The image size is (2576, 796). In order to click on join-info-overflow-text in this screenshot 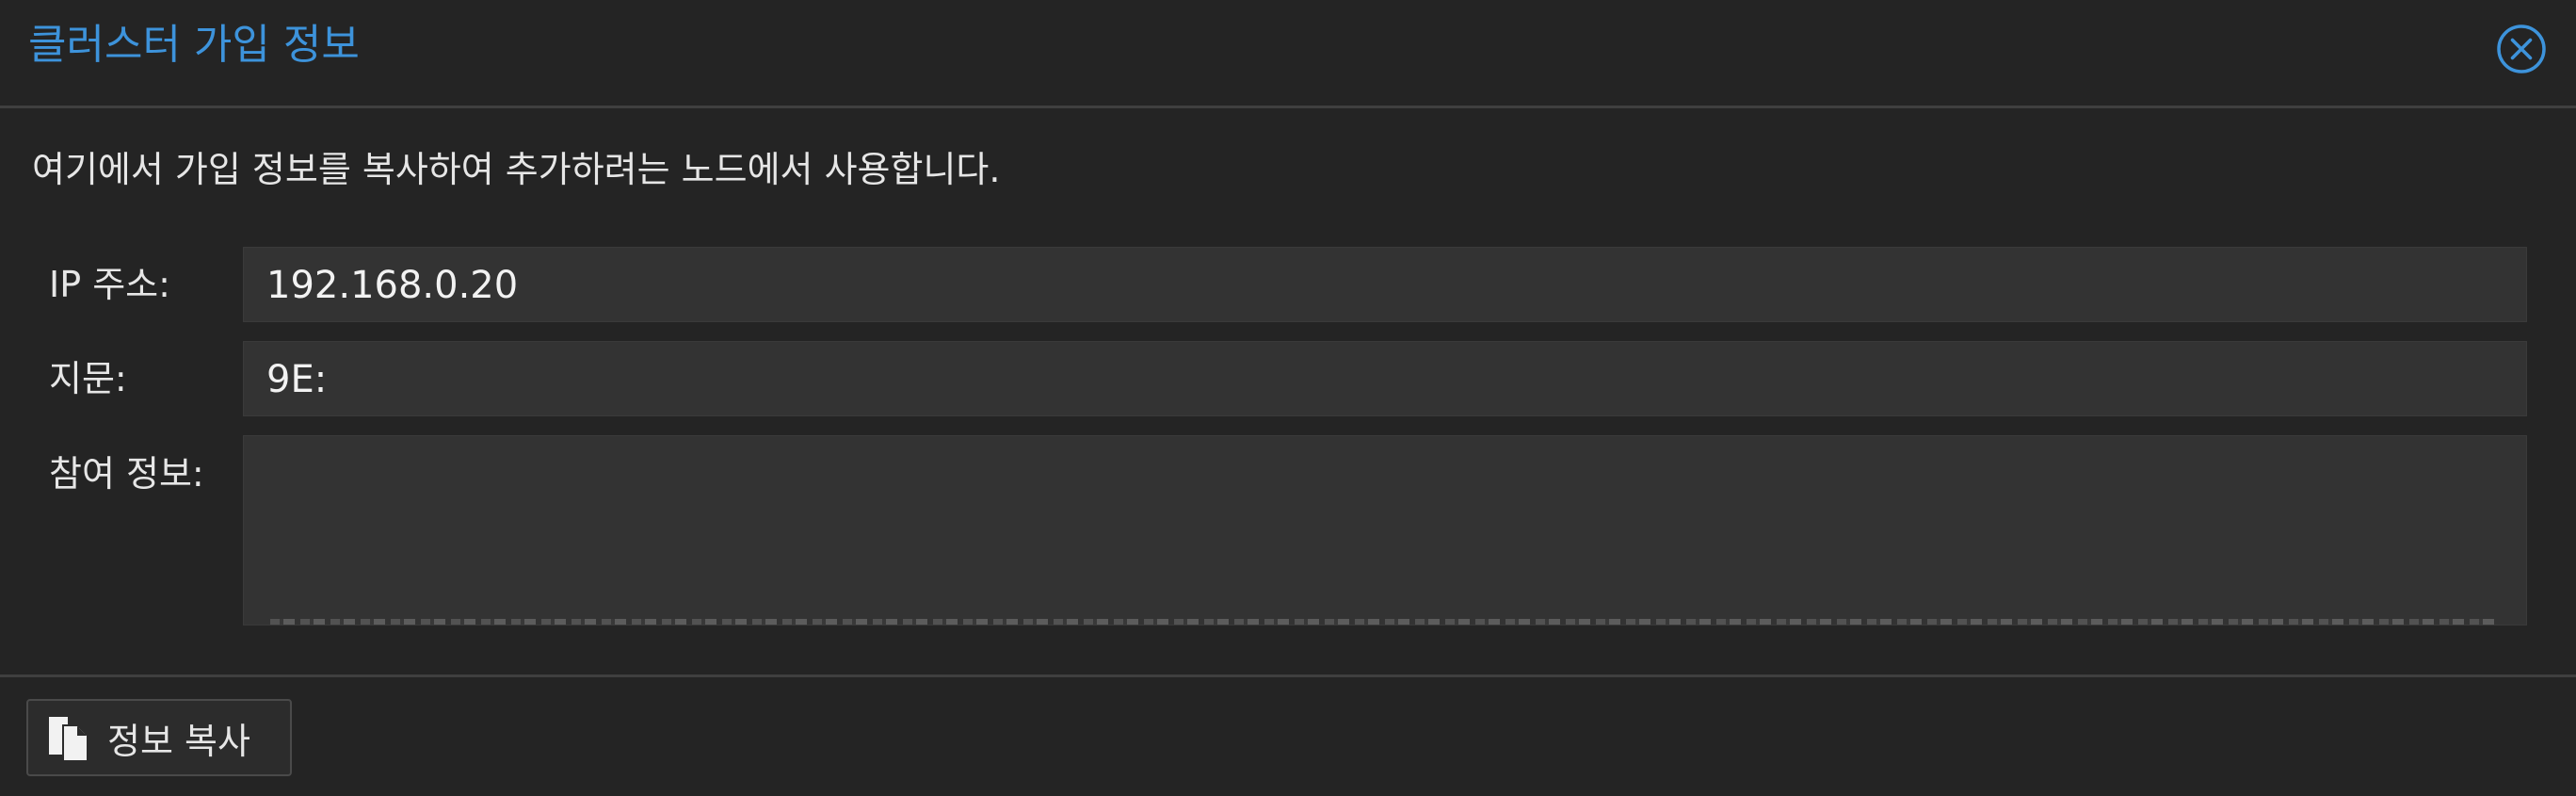, I will do `click(1385, 622)`.